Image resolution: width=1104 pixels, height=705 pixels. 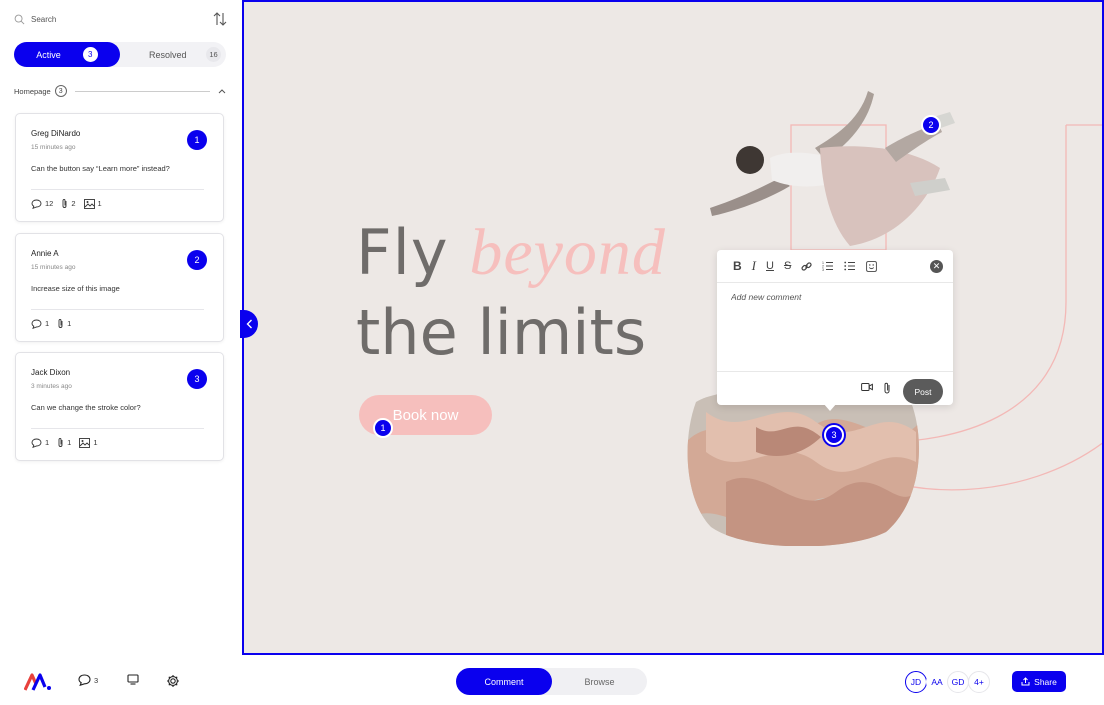 I want to click on search-bar, so click(x=109, y=19).